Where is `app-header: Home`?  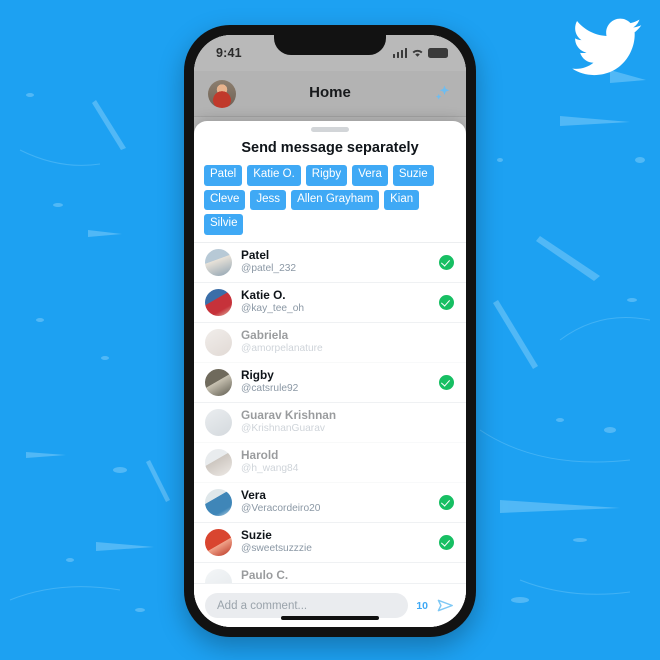
app-header: Home is located at coordinates (330, 94).